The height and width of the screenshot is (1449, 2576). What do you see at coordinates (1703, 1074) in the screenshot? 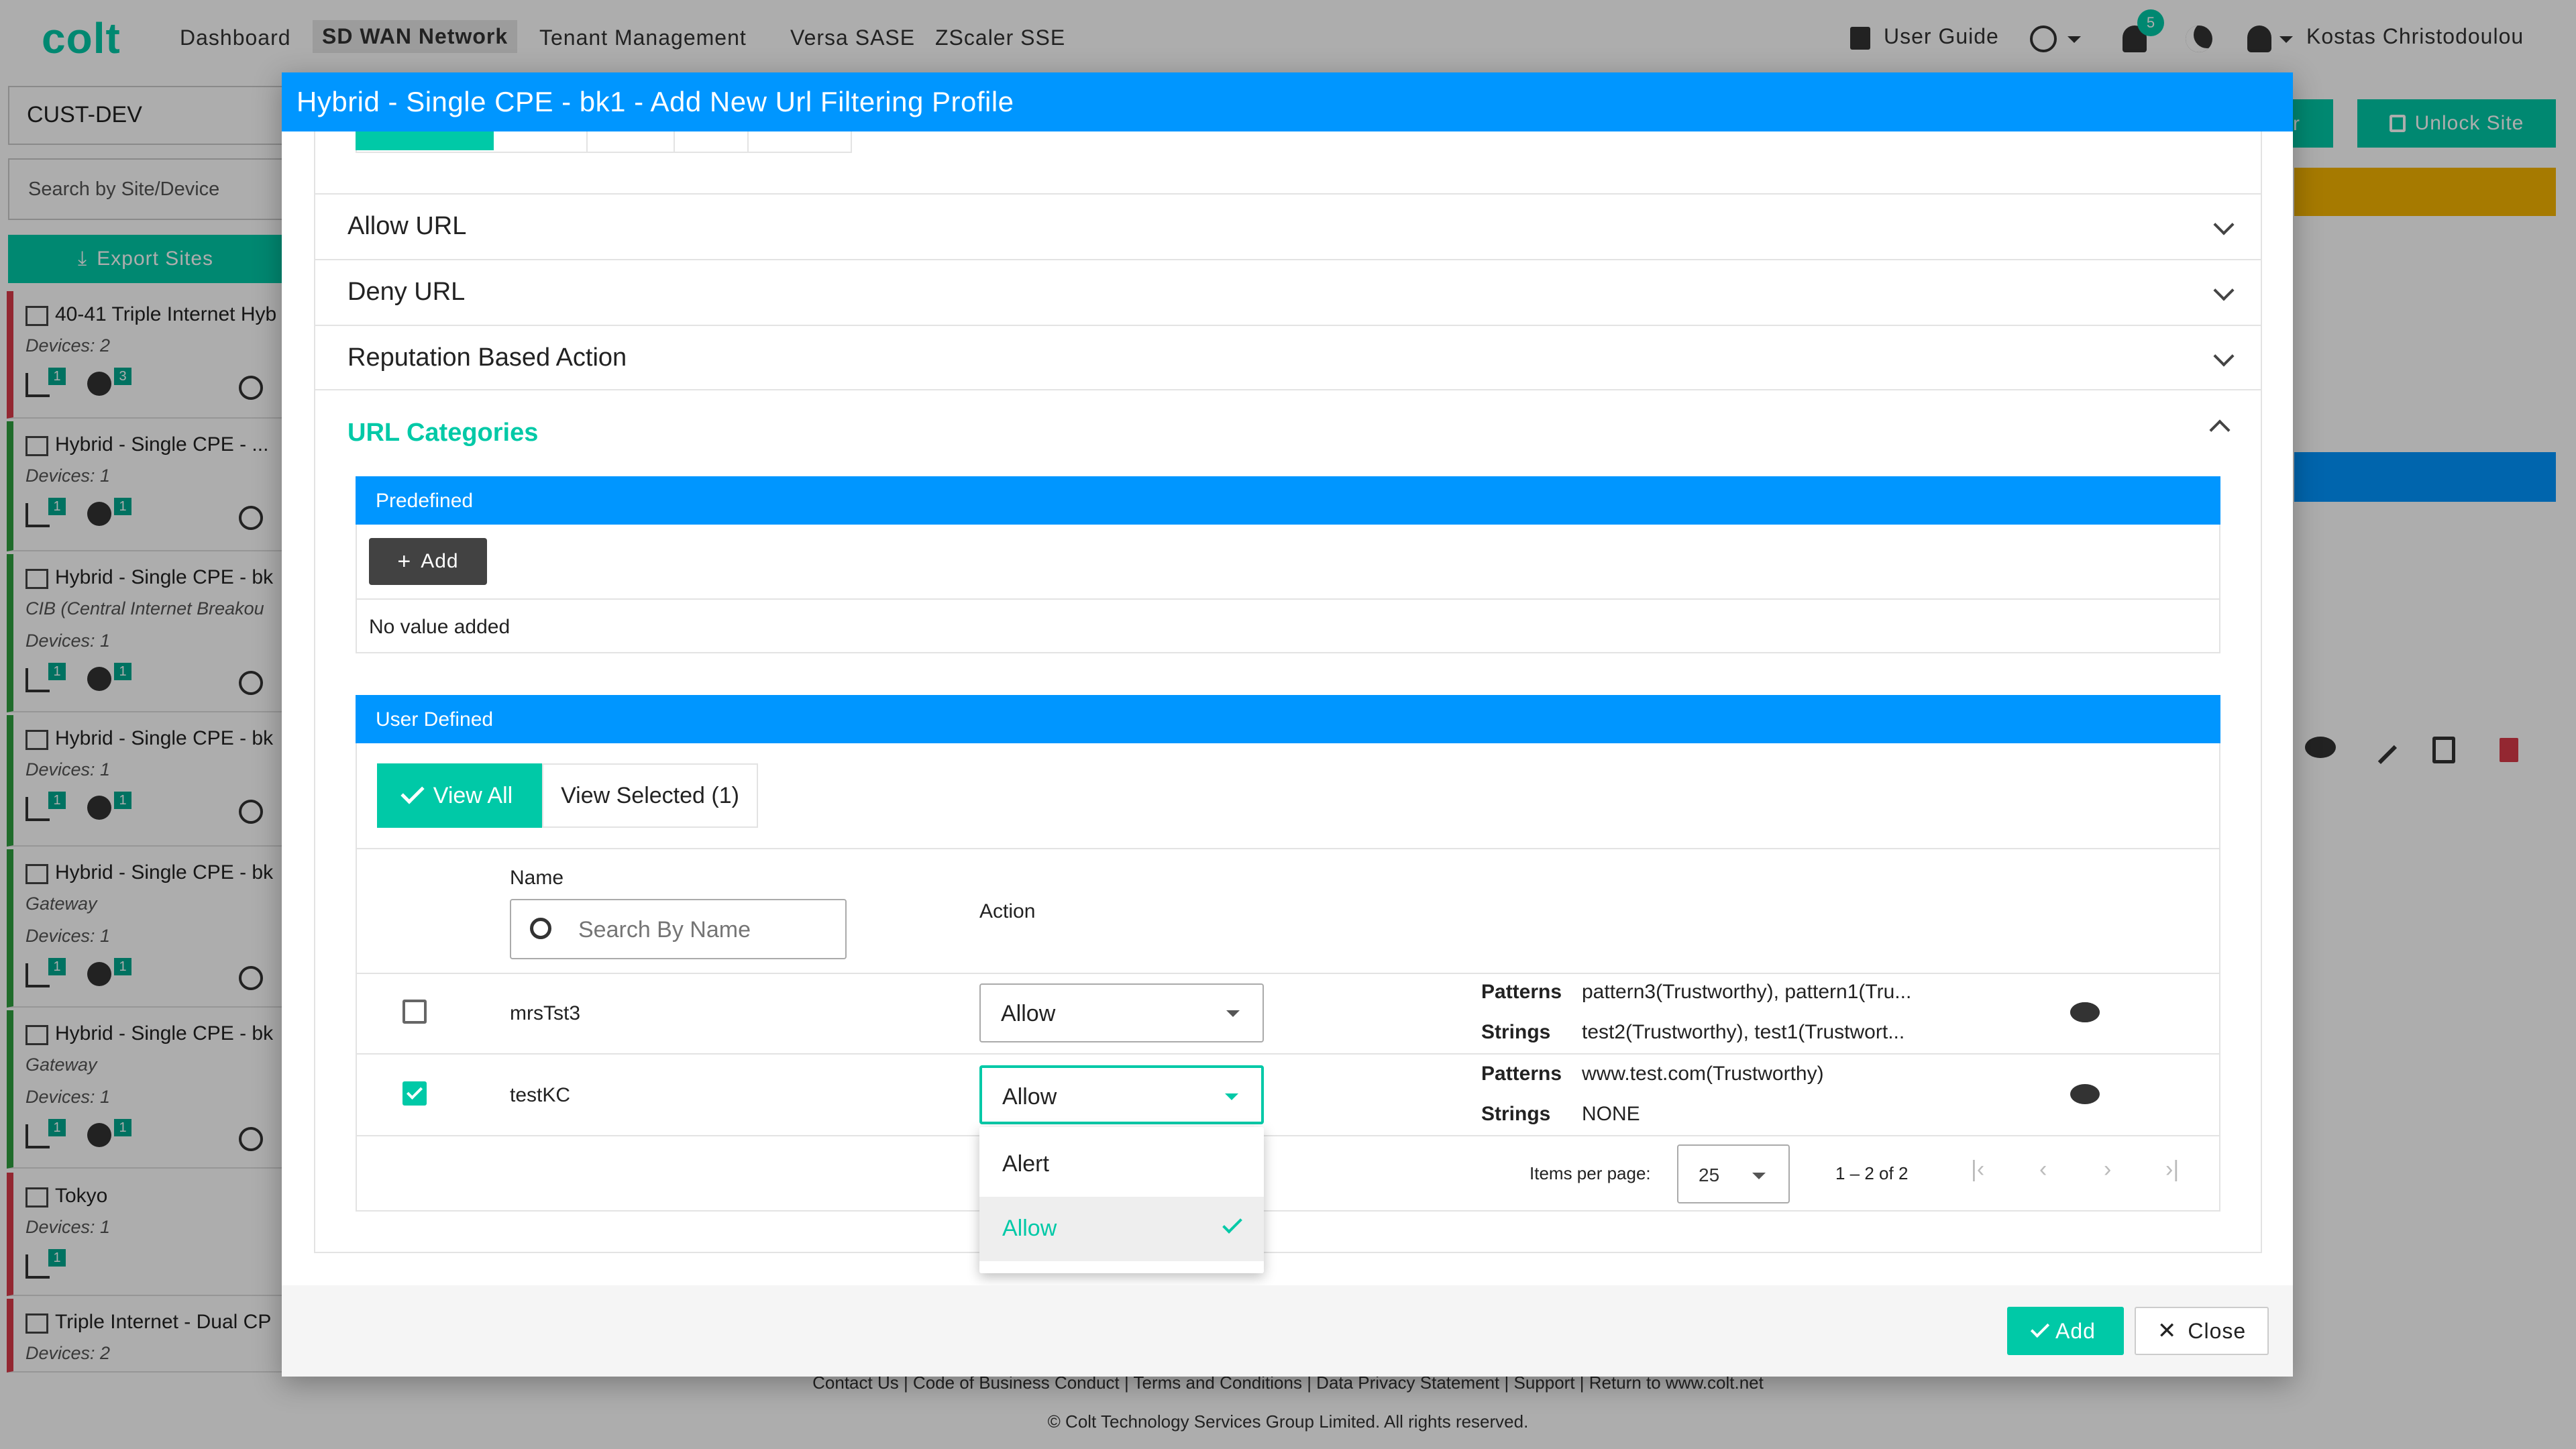
I see `patterns-value: www.test.com(Trustworthy)` at bounding box center [1703, 1074].